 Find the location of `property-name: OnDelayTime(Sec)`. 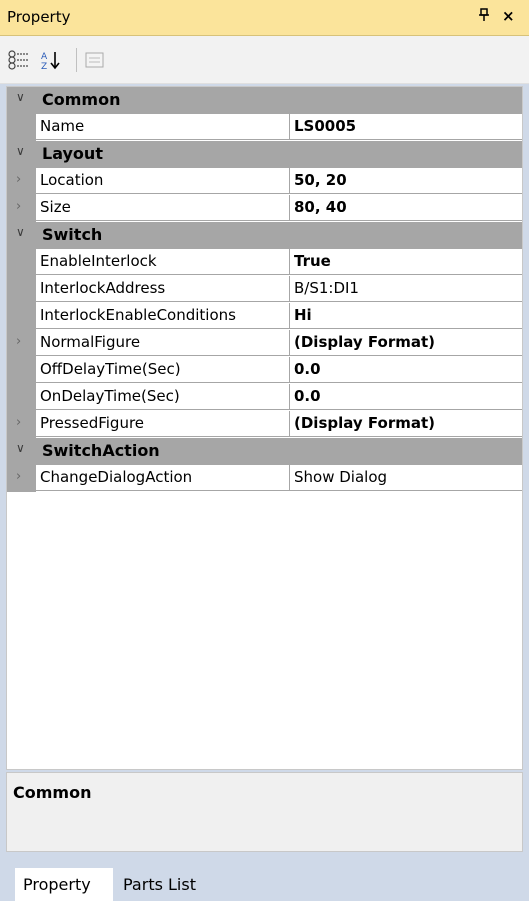

property-name: OnDelayTime(Sec) is located at coordinates (163, 397).